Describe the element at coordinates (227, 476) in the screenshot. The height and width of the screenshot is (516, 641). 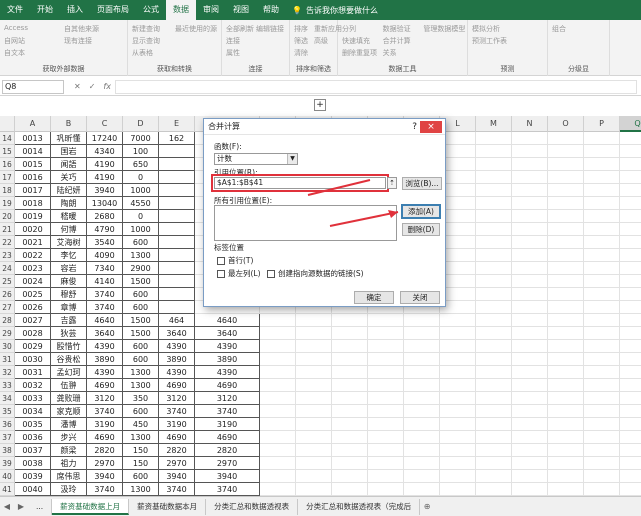
I see `table-cell: 3940` at that location.